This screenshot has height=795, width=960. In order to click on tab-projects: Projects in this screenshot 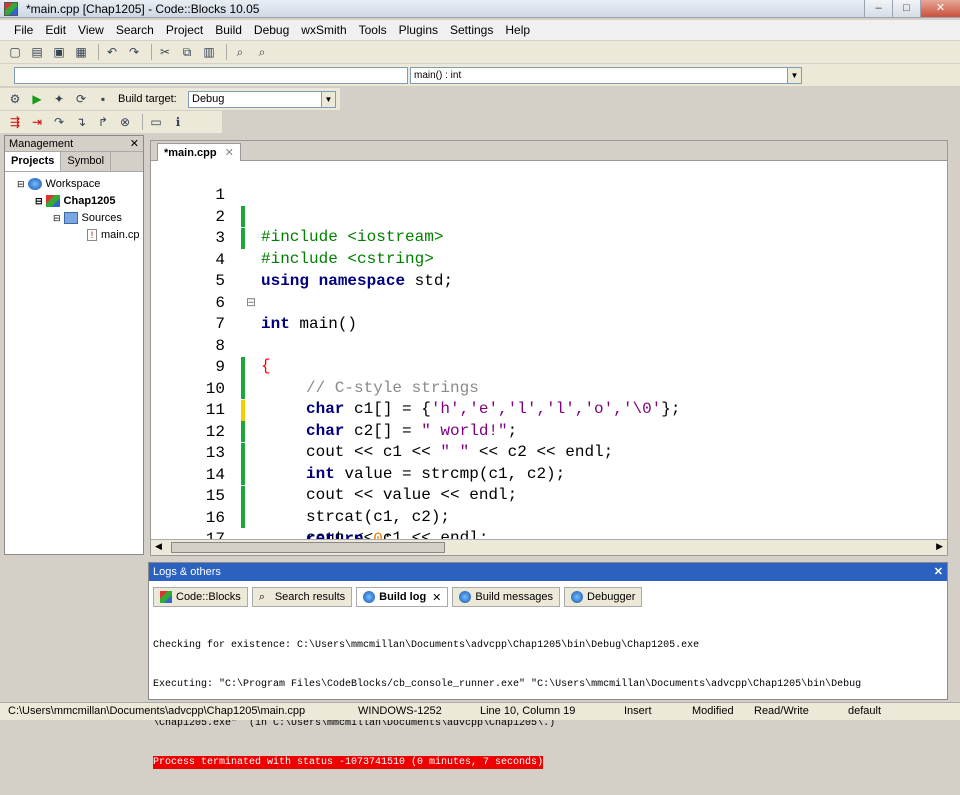, I will do `click(33, 161)`.